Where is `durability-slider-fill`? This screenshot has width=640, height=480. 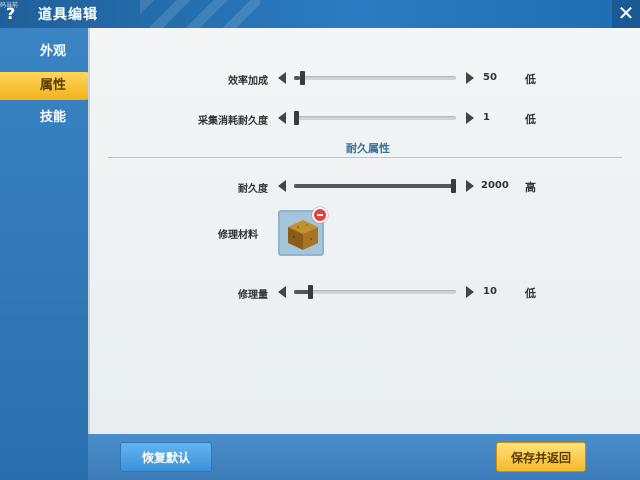 durability-slider-fill is located at coordinates (375, 186).